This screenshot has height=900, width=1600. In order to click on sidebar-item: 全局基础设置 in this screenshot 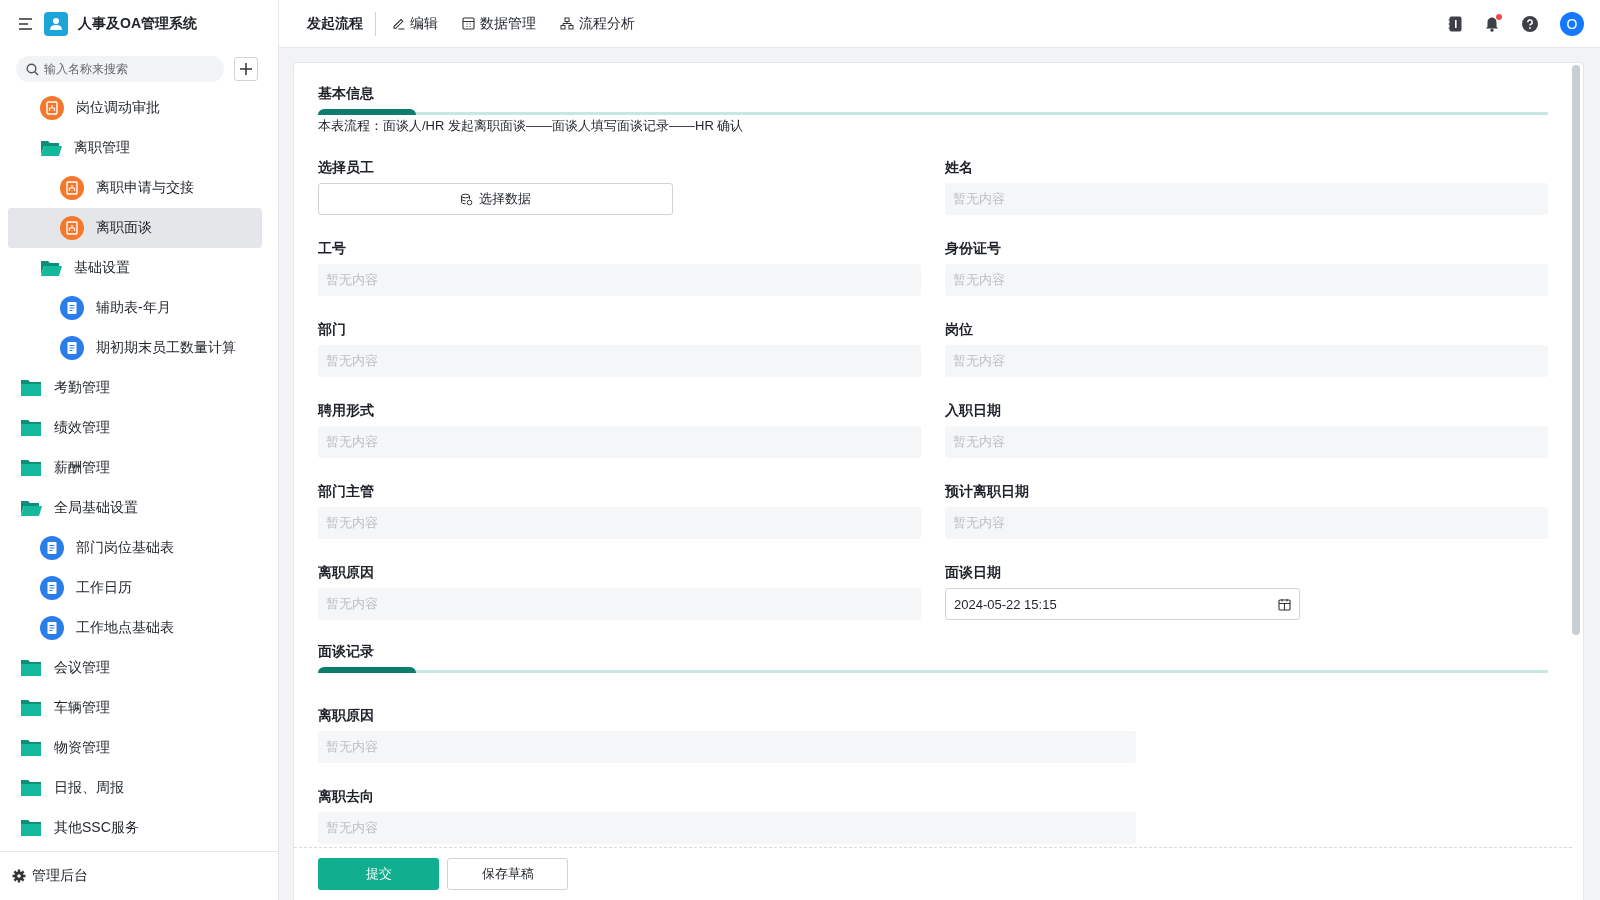, I will do `click(135, 508)`.